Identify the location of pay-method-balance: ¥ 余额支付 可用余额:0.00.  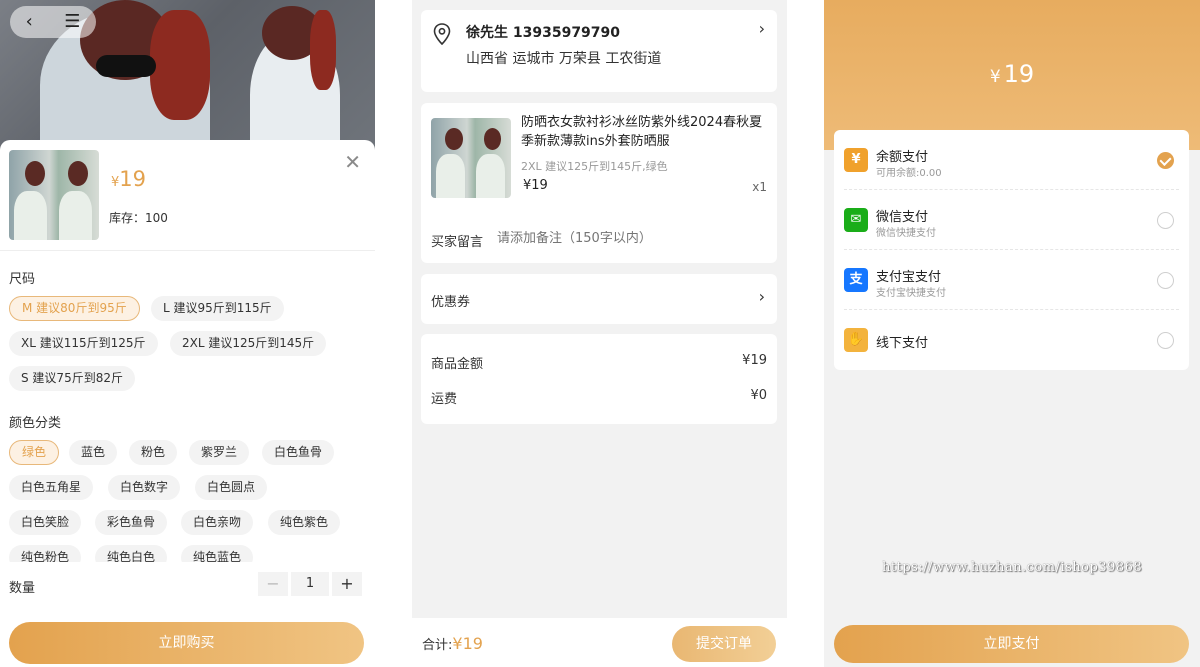
(1011, 160).